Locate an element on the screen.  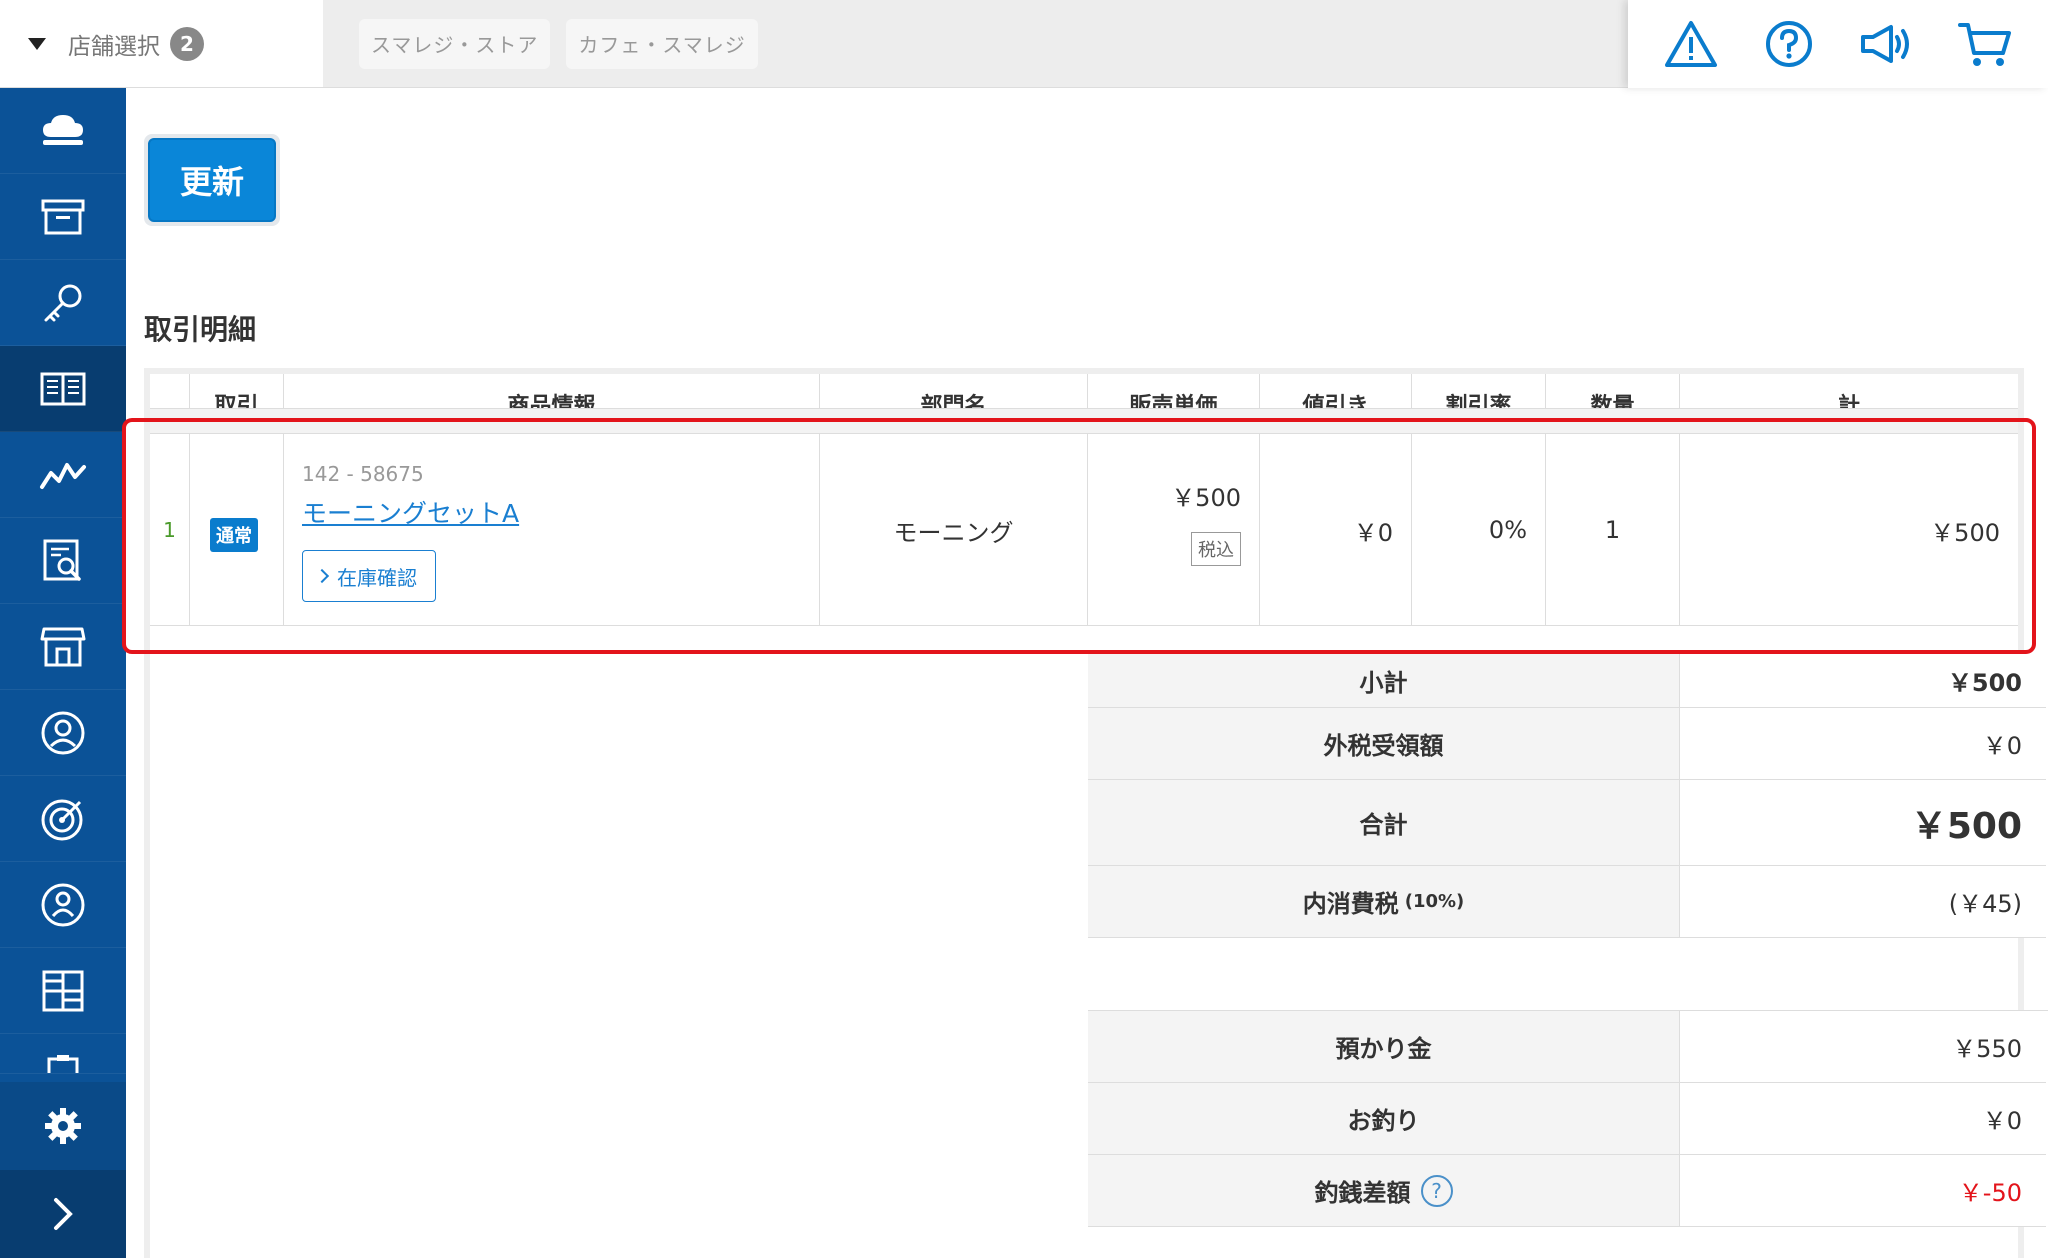
col-unit-price: 販売単価 is located at coordinates (1174, 391).